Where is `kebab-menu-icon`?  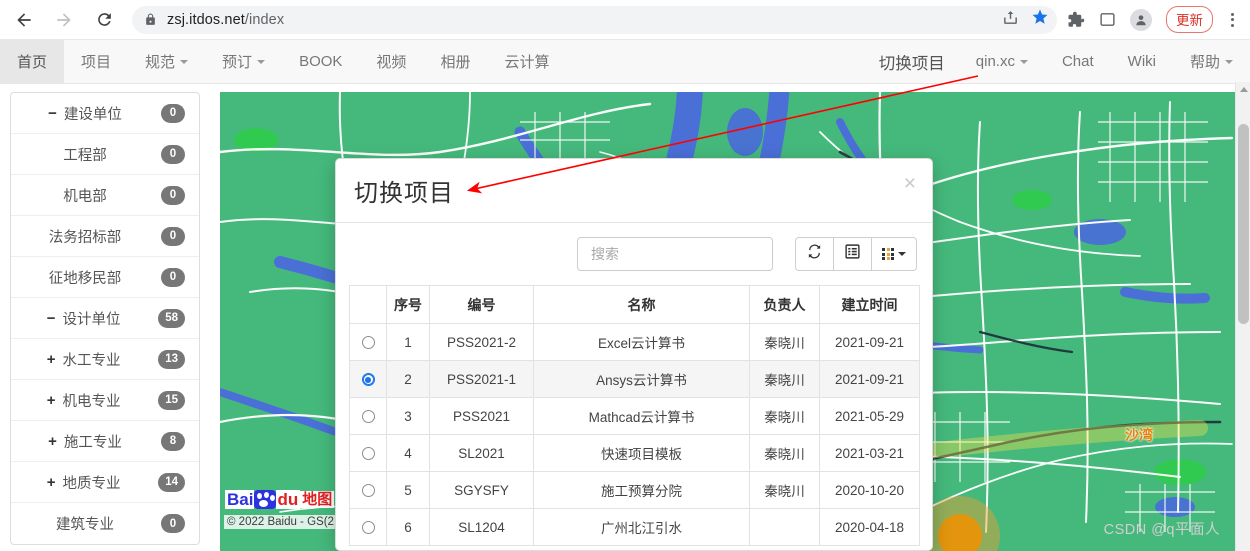
kebab-menu-icon is located at coordinates (1232, 20).